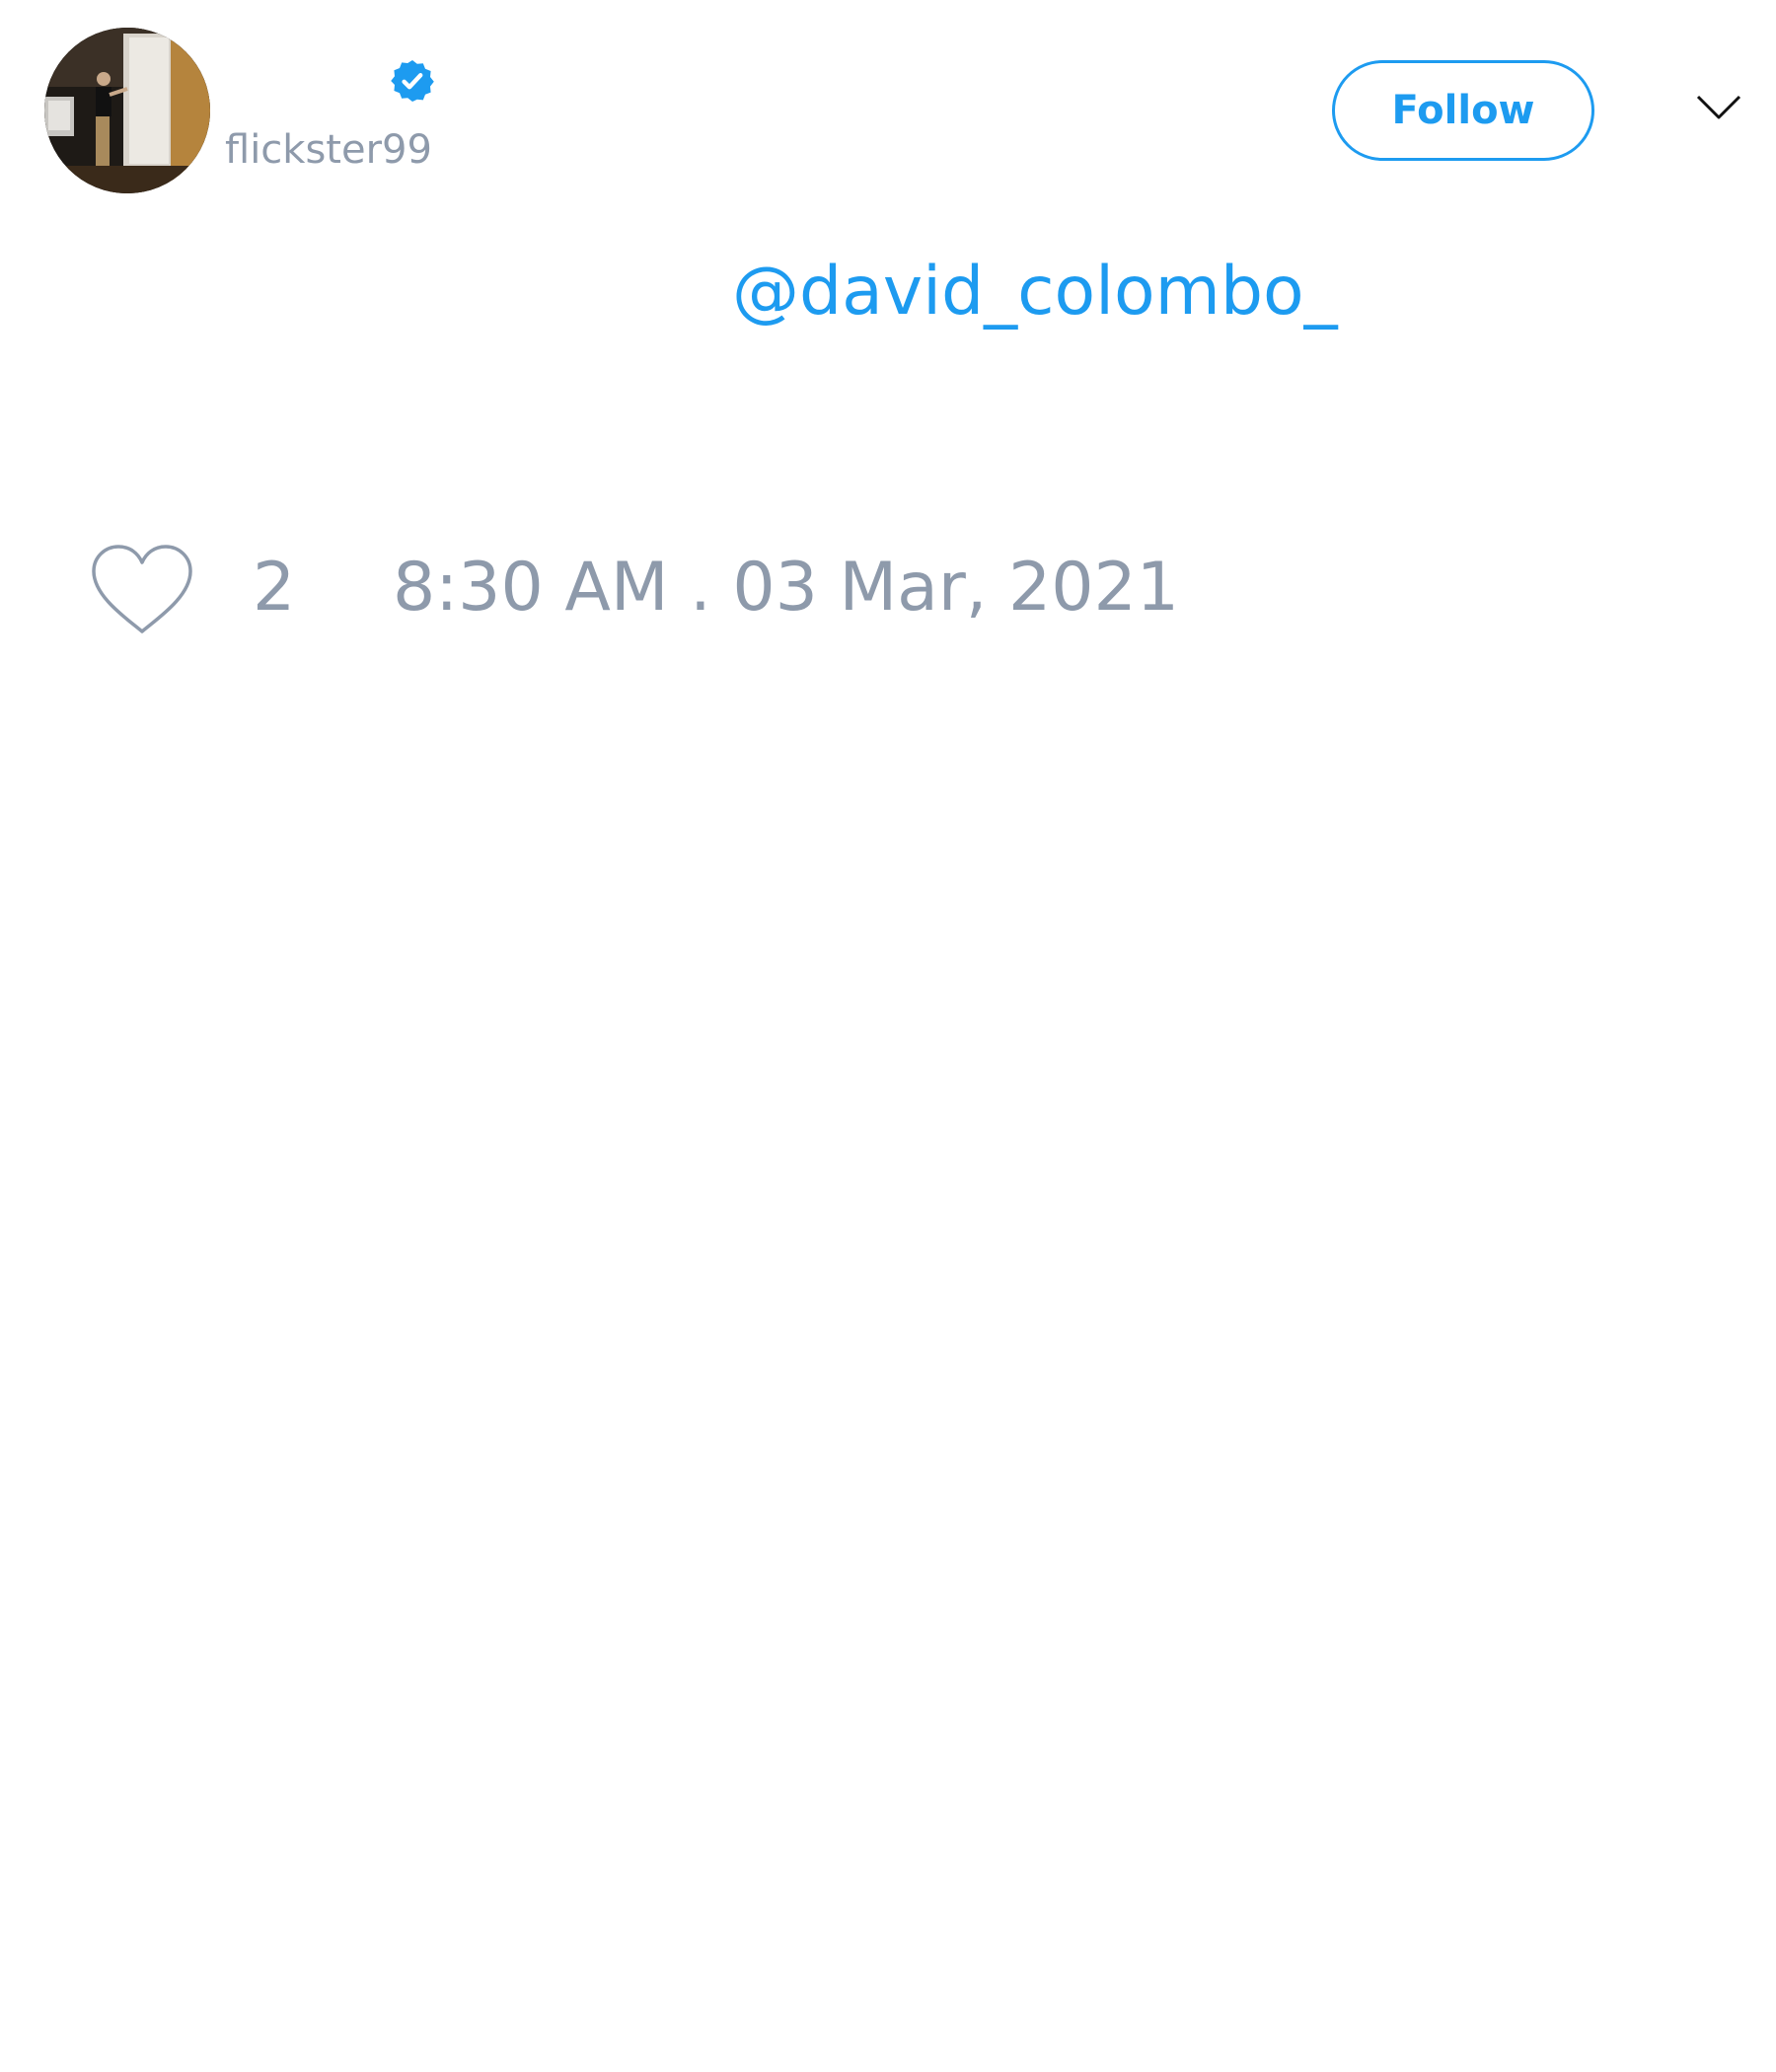 The image size is (1776, 2072). What do you see at coordinates (142, 590) in the screenshot?
I see `heart-outline-icon` at bounding box center [142, 590].